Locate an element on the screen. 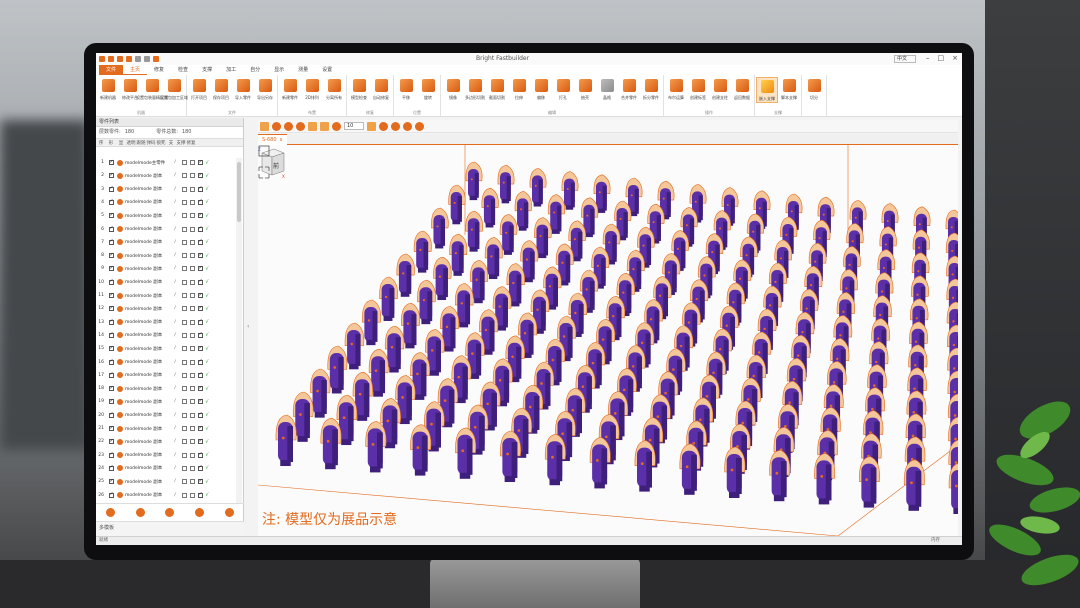 Image resolution: width=1080 pixels, height=608 pixels. table-row: 1 modelmode主零件 / √ is located at coordinates (166, 162).